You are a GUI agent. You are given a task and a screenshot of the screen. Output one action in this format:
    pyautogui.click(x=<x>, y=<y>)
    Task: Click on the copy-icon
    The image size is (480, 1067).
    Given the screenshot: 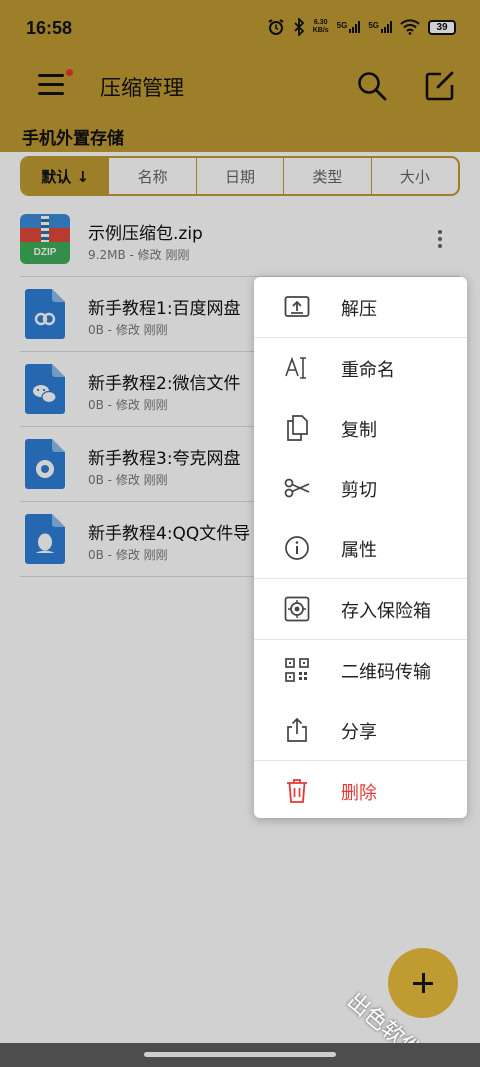 What is the action you would take?
    pyautogui.click(x=297, y=428)
    